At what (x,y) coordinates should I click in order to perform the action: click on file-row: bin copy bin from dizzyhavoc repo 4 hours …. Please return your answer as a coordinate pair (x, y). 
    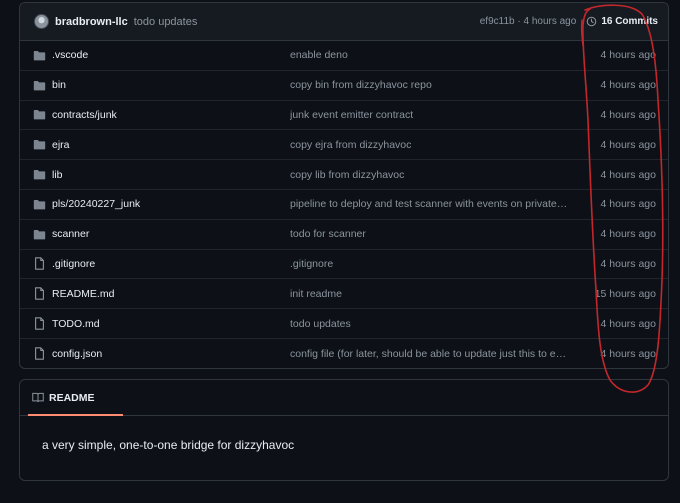
    Looking at the image, I should click on (344, 86).